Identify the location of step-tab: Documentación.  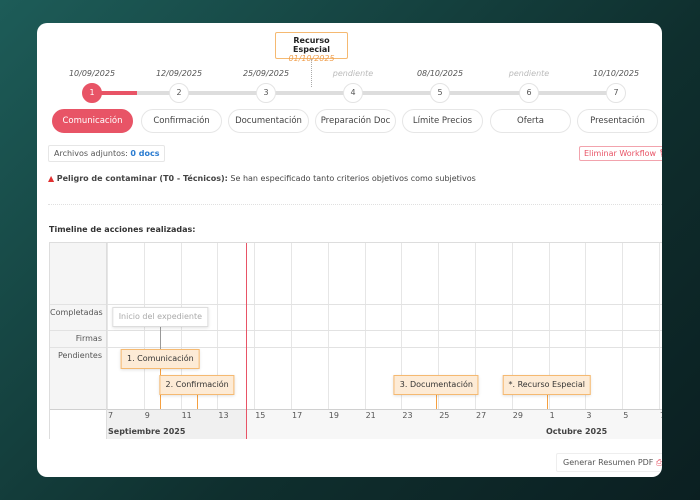
(268, 121).